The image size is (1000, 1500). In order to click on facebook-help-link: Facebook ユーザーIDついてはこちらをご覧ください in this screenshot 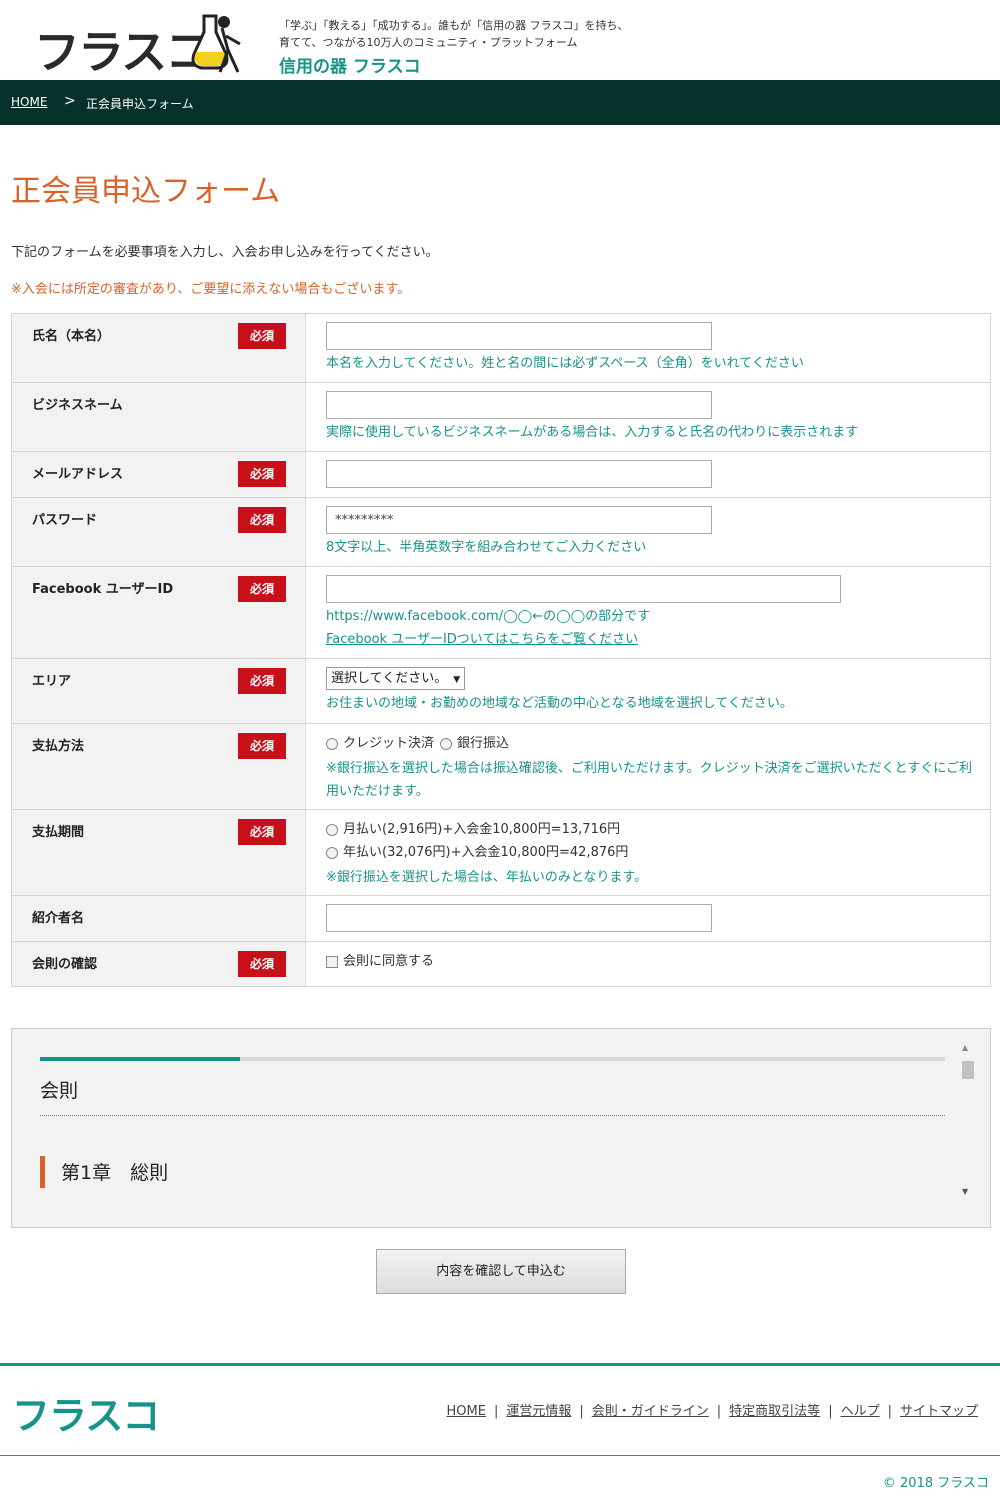, I will do `click(658, 639)`.